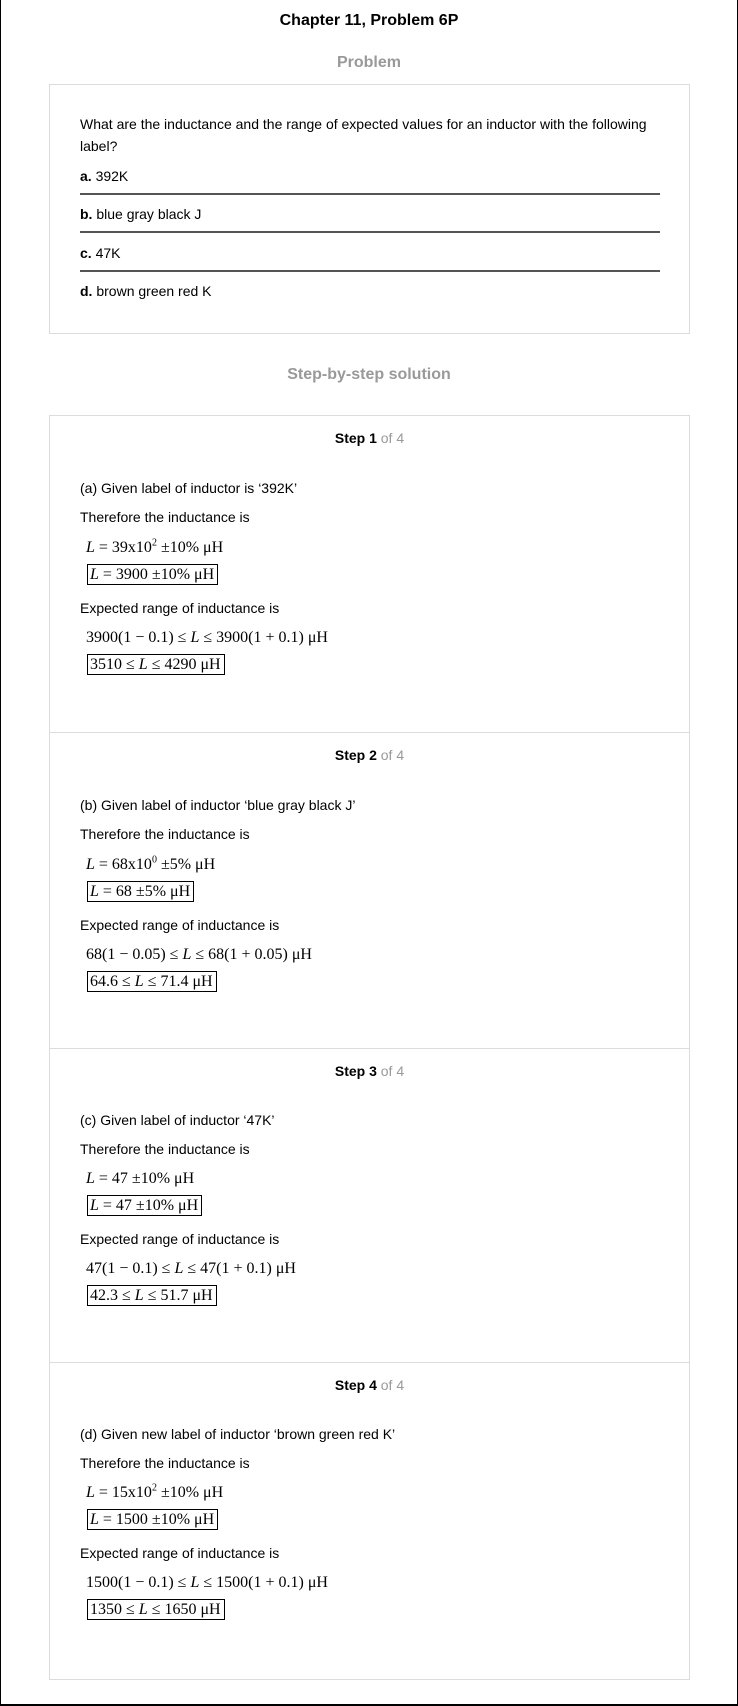 The height and width of the screenshot is (1706, 738). Describe the element at coordinates (149, 214) in the screenshot. I see `part-text: blue gray black J` at that location.